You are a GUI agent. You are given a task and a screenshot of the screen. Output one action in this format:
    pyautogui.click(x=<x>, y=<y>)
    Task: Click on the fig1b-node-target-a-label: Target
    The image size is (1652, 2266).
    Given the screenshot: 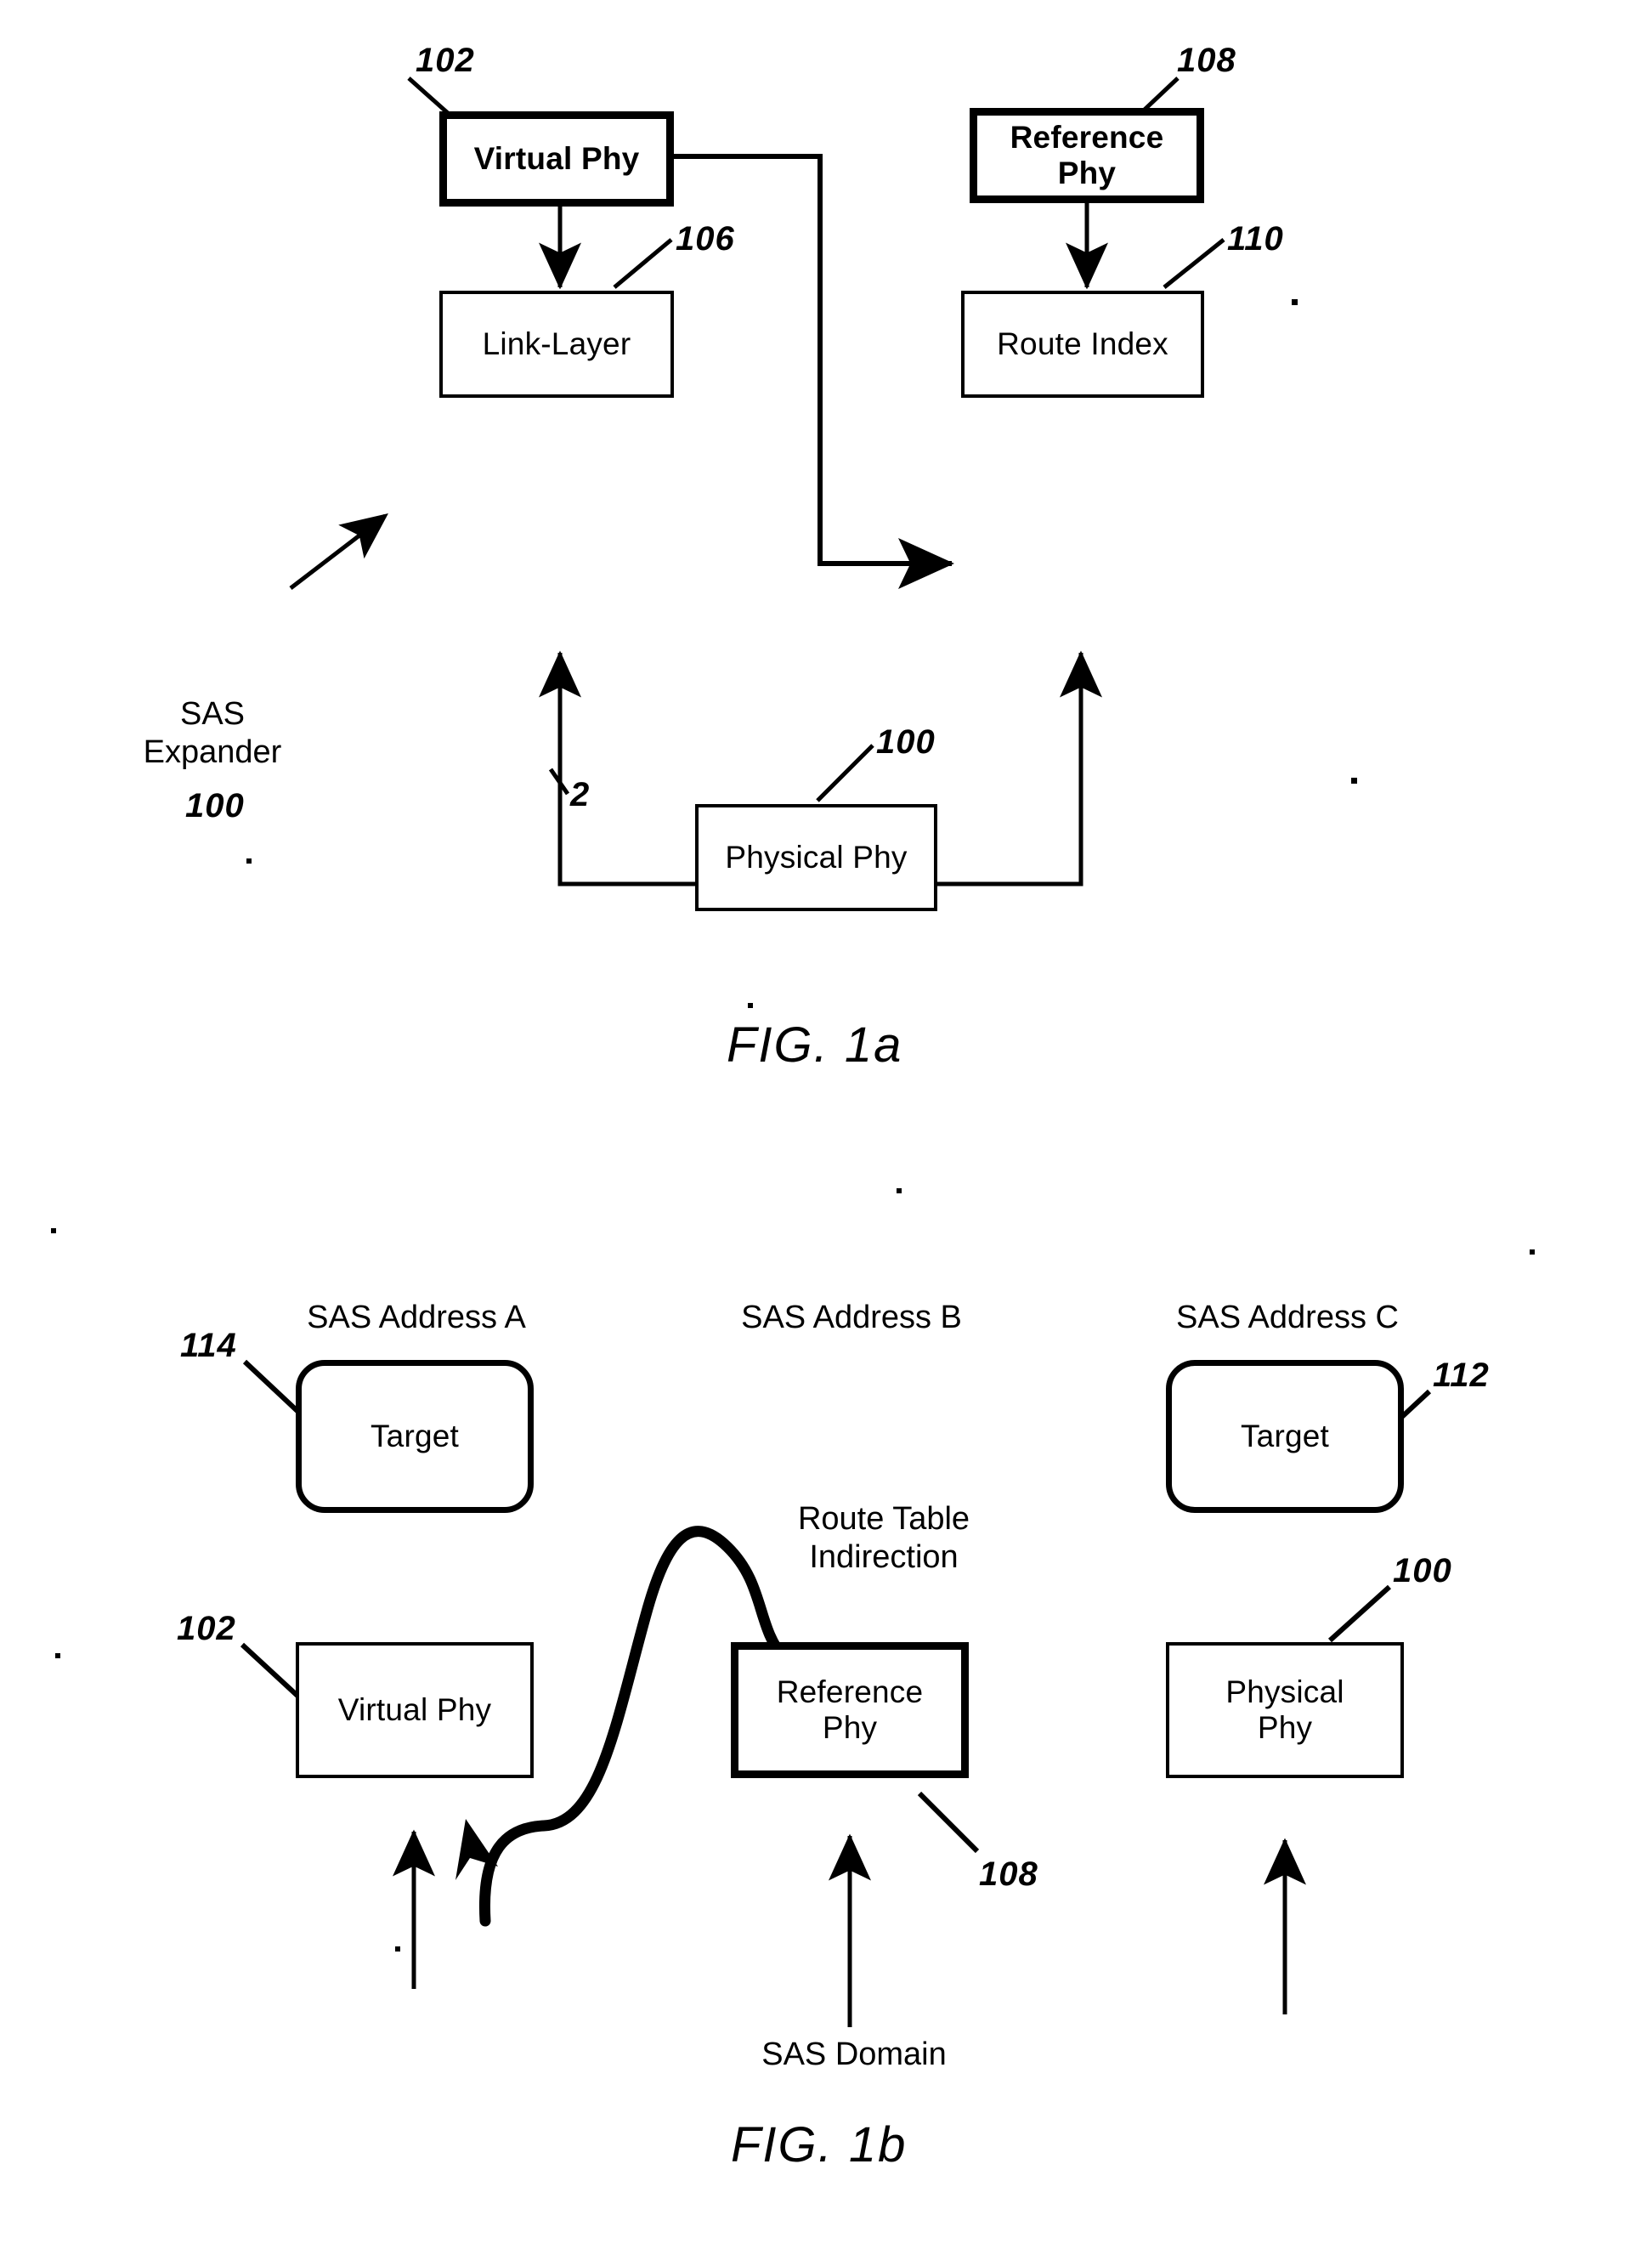 What is the action you would take?
    pyautogui.click(x=415, y=1436)
    